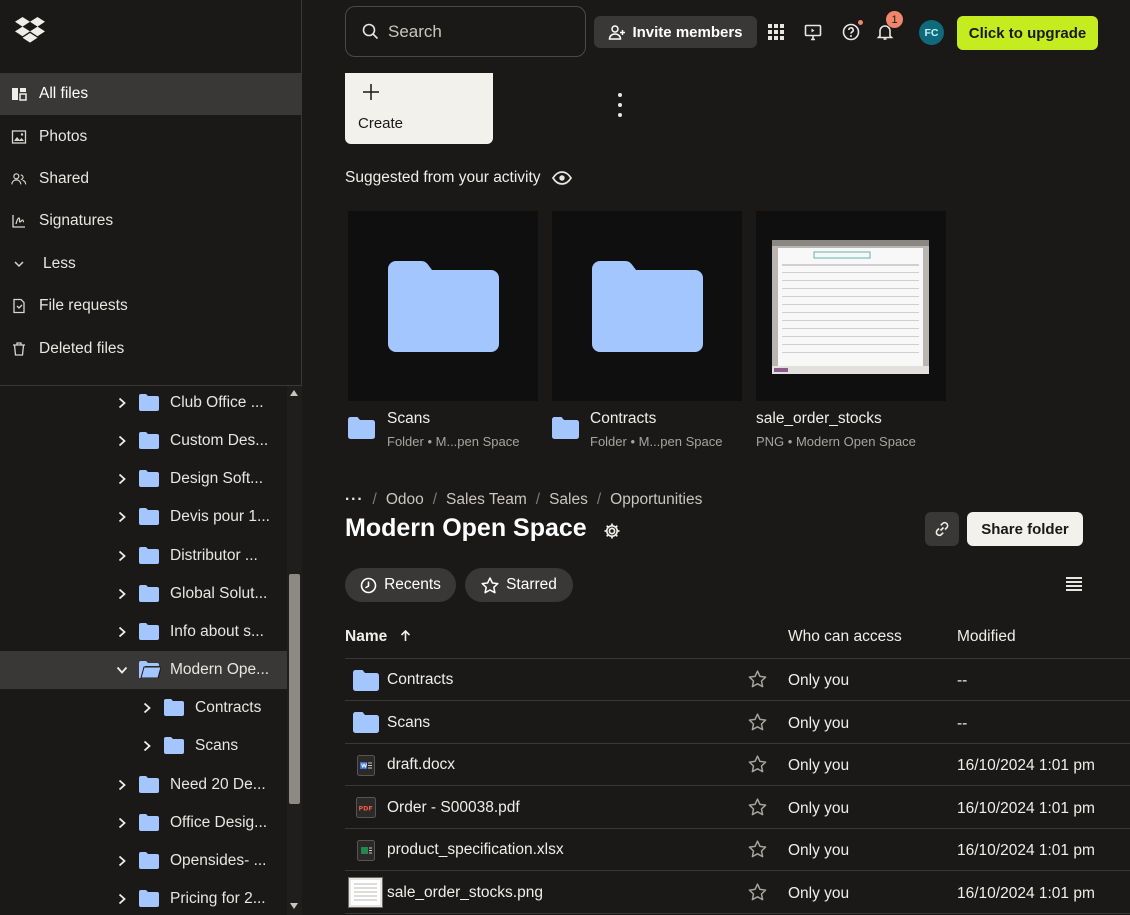  I want to click on file-name: Order - S00038.pdf, so click(453, 808).